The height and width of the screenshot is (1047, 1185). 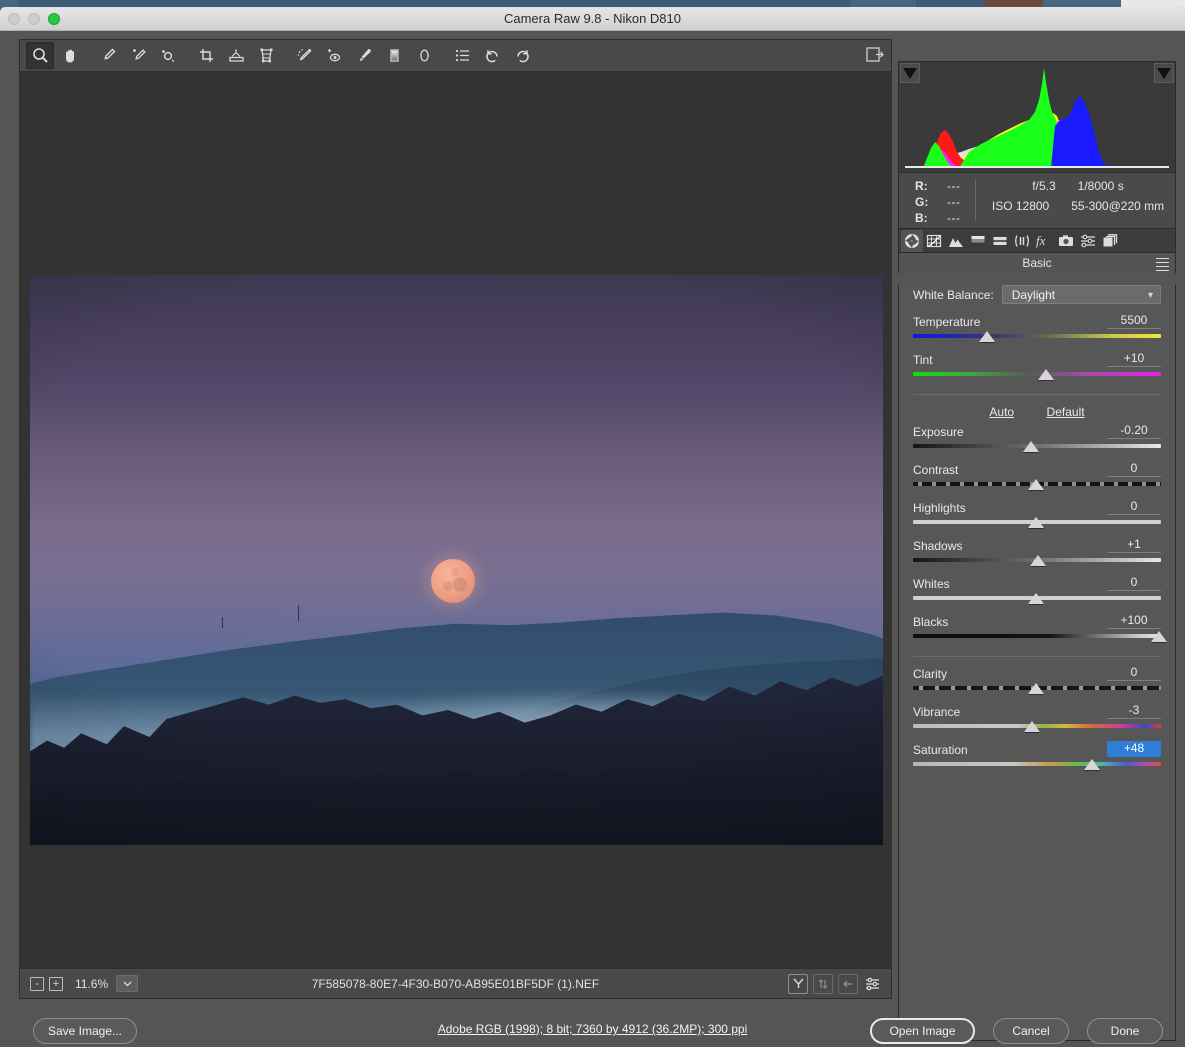 What do you see at coordinates (1134, 749) in the screenshot?
I see `slider-value-saturation: +48` at bounding box center [1134, 749].